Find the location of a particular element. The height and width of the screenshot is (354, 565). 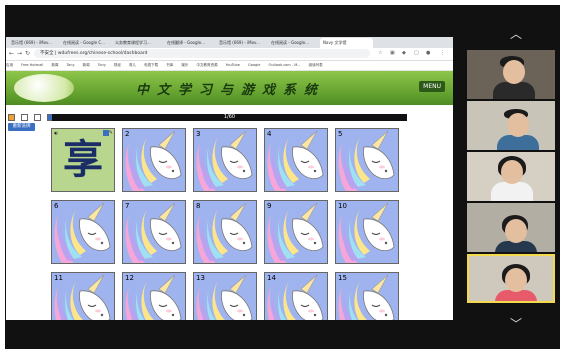

forward-icon: → is located at coordinates (19, 53).